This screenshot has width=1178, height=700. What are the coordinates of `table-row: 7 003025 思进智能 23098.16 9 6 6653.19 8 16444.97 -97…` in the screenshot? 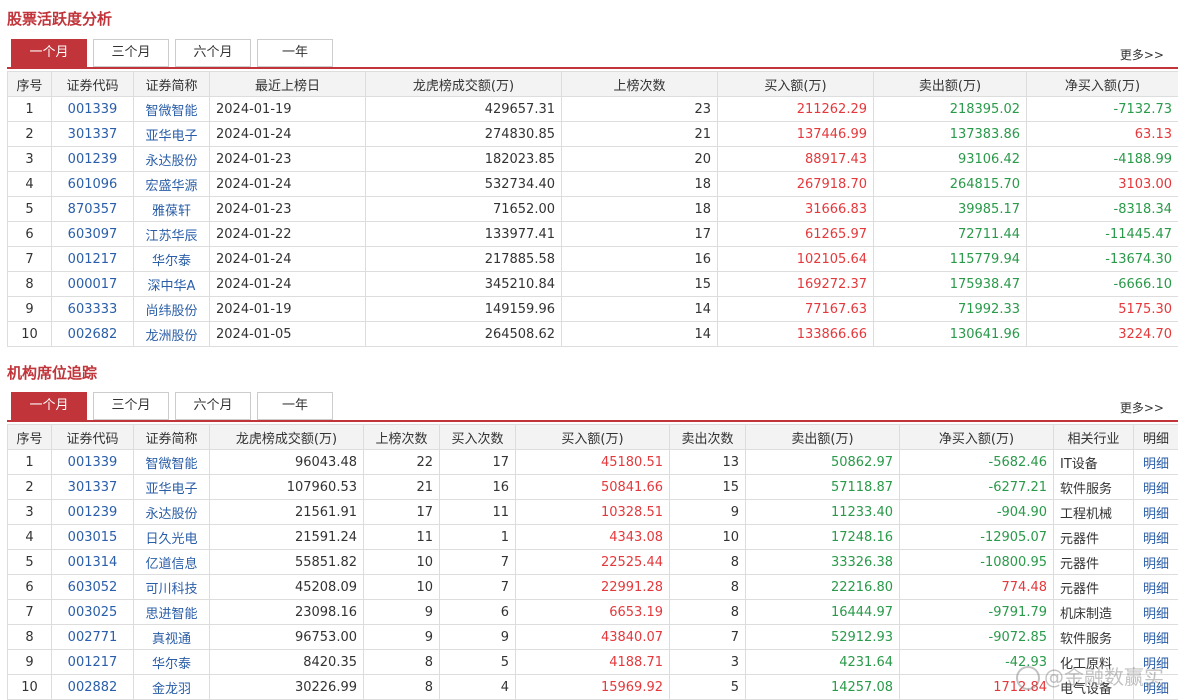 It's located at (592, 612).